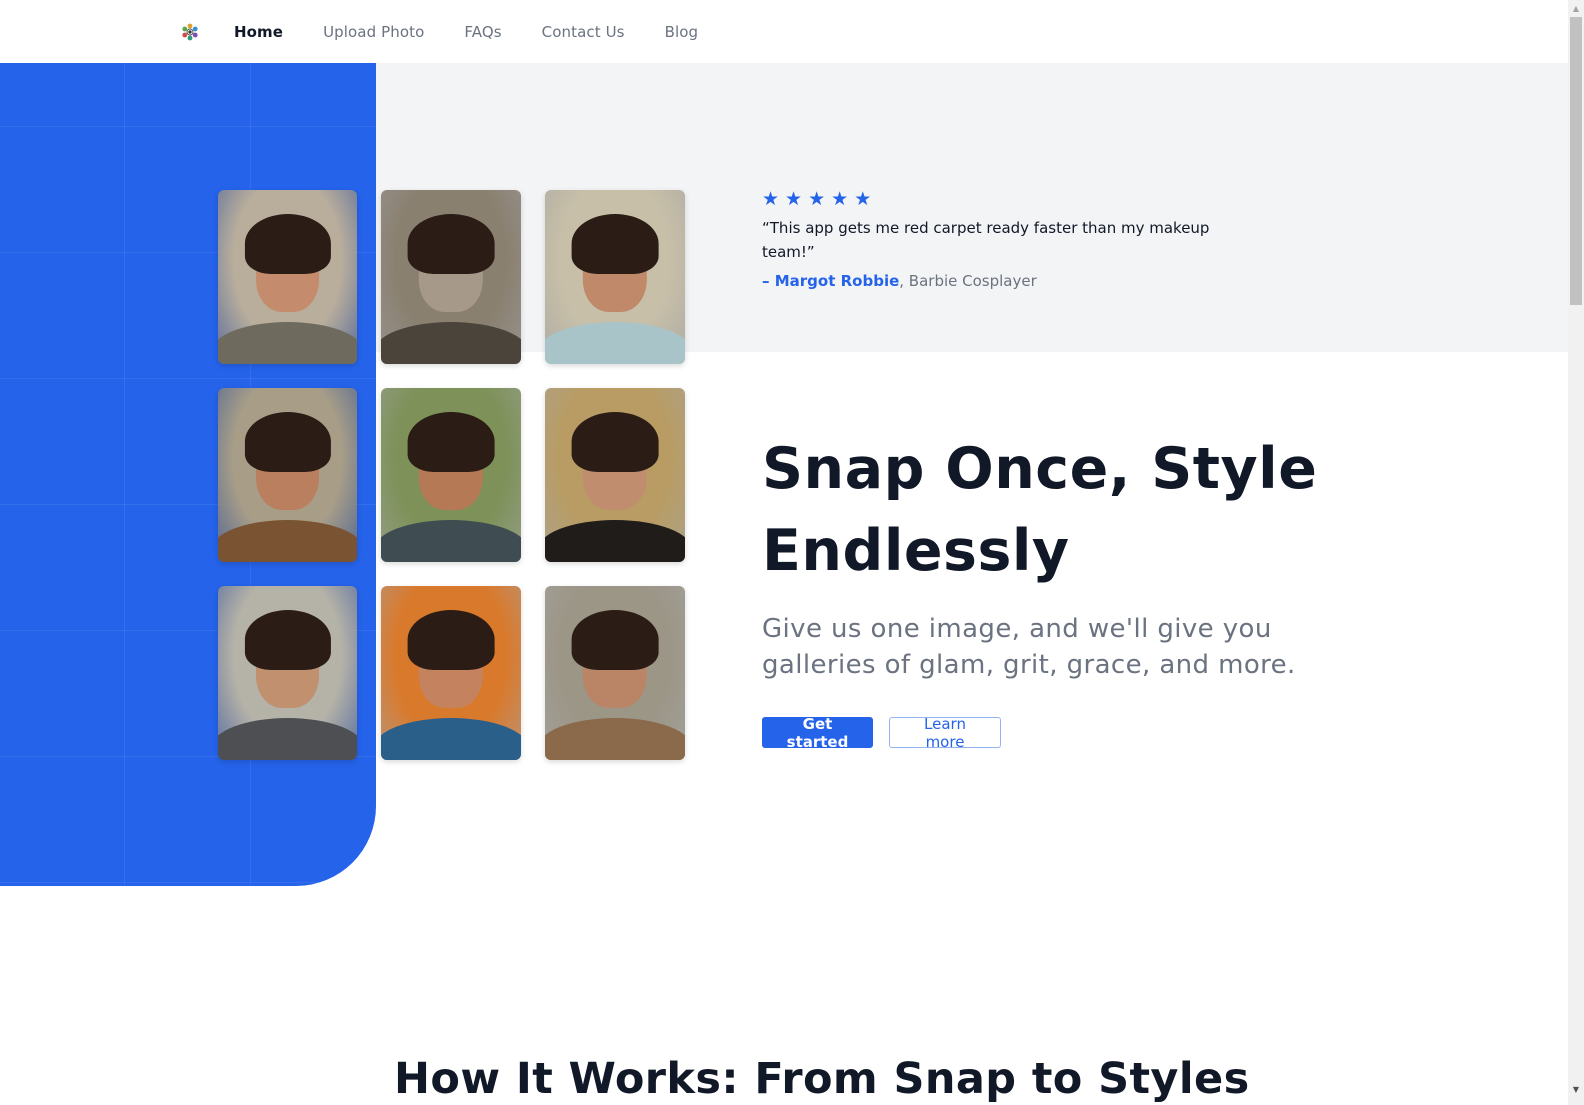 Image resolution: width=1584 pixels, height=1105 pixels. I want to click on nav-contact-us: Contact Us, so click(583, 32).